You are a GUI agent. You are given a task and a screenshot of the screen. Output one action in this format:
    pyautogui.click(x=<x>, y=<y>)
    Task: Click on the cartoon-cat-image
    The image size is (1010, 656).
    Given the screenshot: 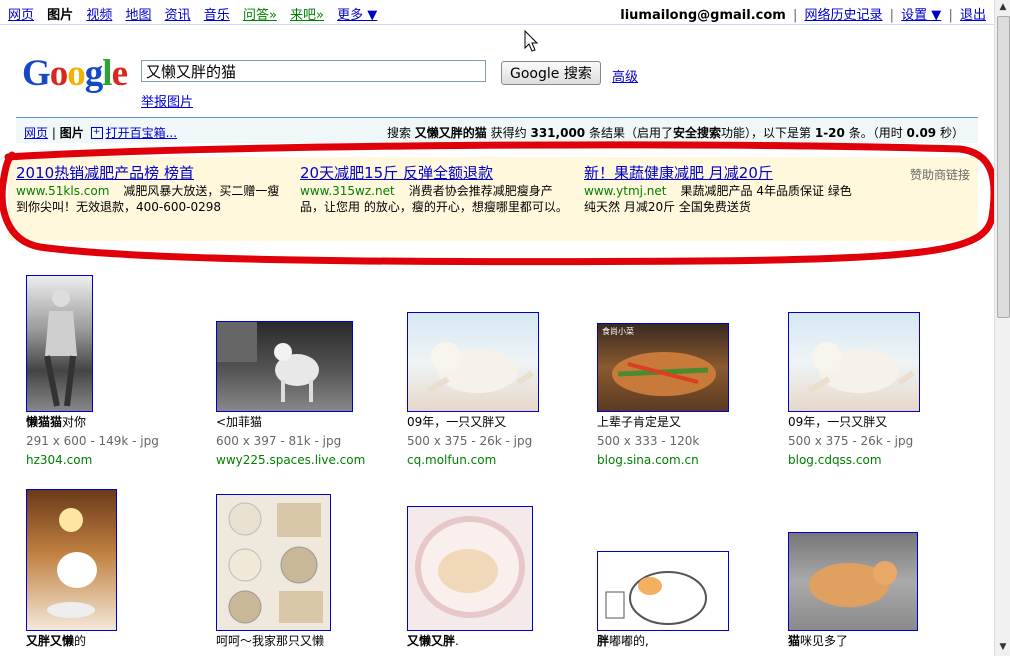 What is the action you would take?
    pyautogui.click(x=656, y=598)
    